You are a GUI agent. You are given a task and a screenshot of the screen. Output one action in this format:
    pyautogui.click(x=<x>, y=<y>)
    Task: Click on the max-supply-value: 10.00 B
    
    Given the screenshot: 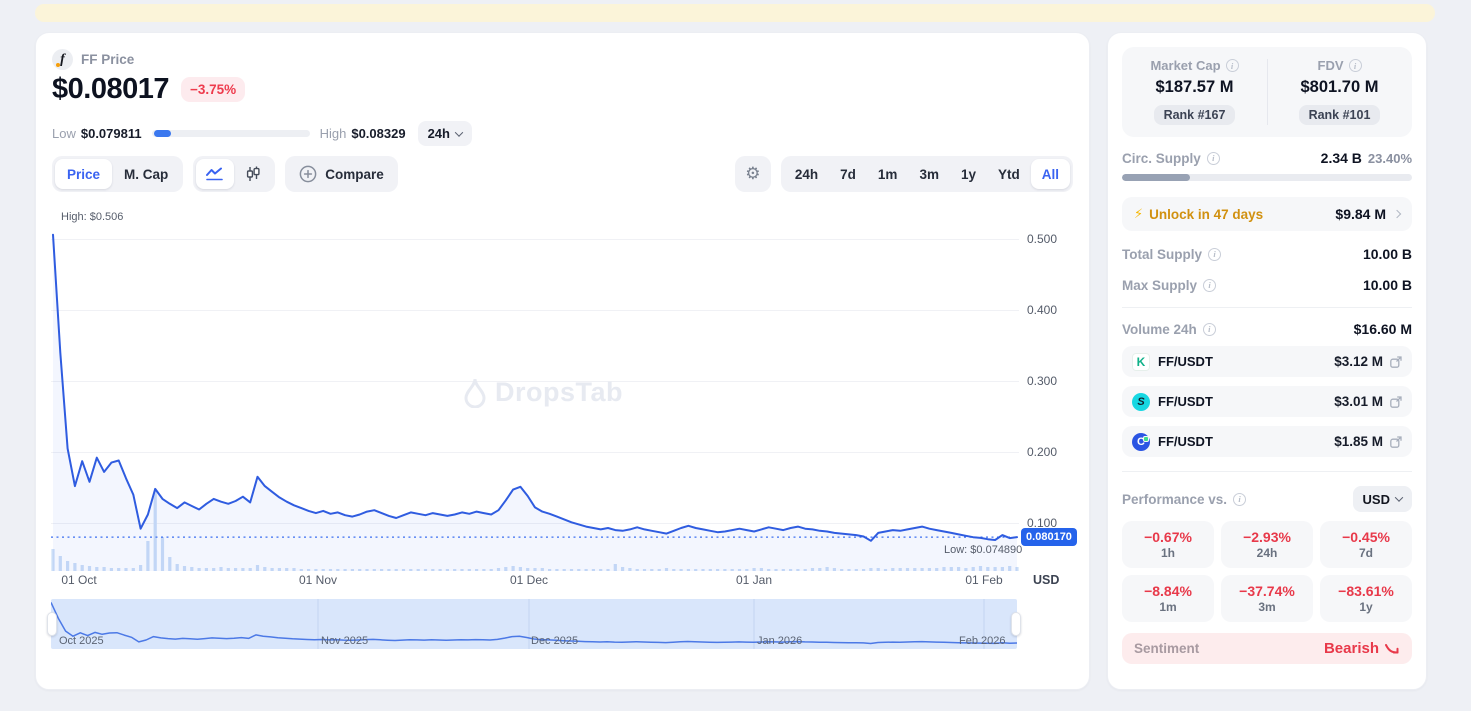 What is the action you would take?
    pyautogui.click(x=1387, y=285)
    